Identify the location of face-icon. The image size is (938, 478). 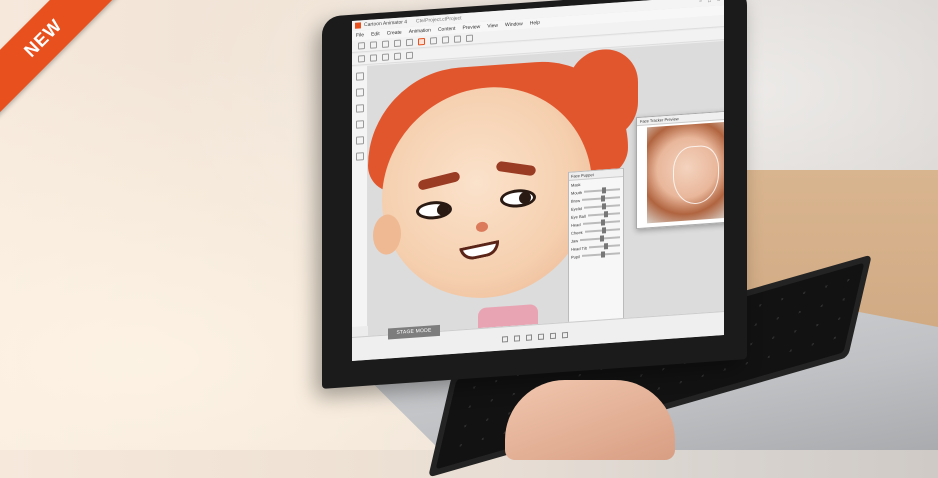
(359, 108).